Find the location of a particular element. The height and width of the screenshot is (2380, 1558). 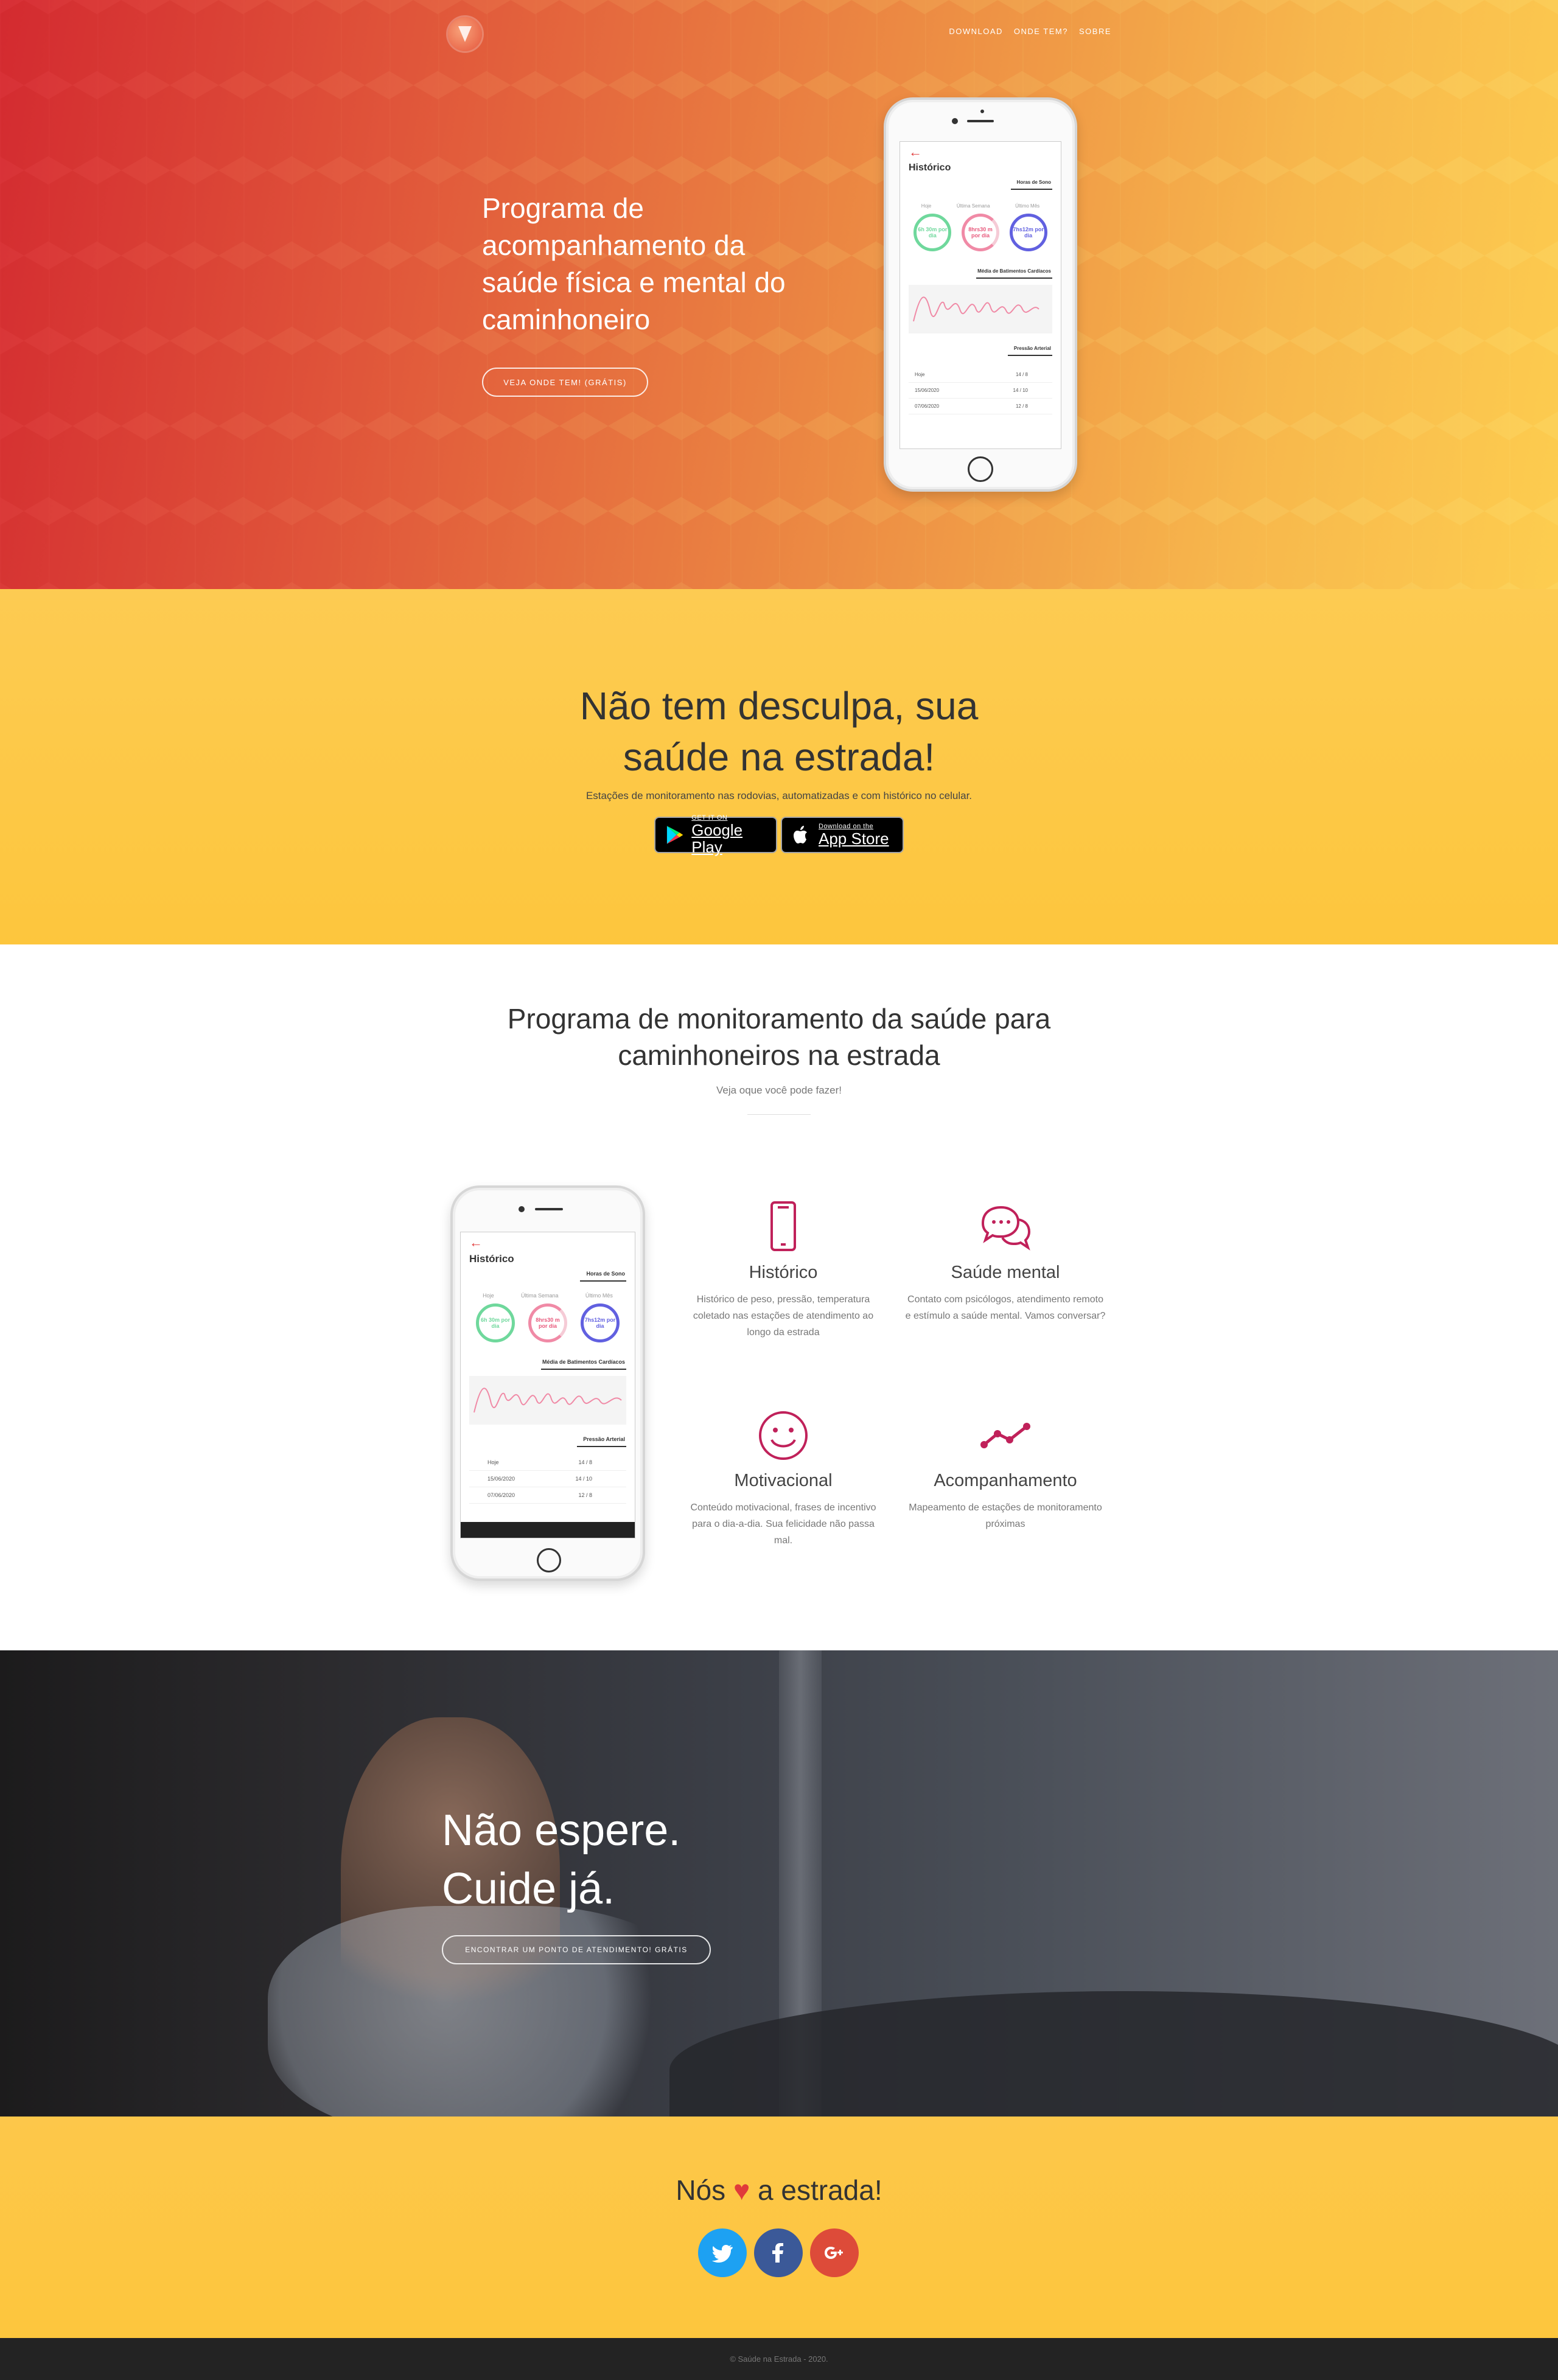

footer-copyright: © Saúde na Estrada - 2020. is located at coordinates (779, 2359).